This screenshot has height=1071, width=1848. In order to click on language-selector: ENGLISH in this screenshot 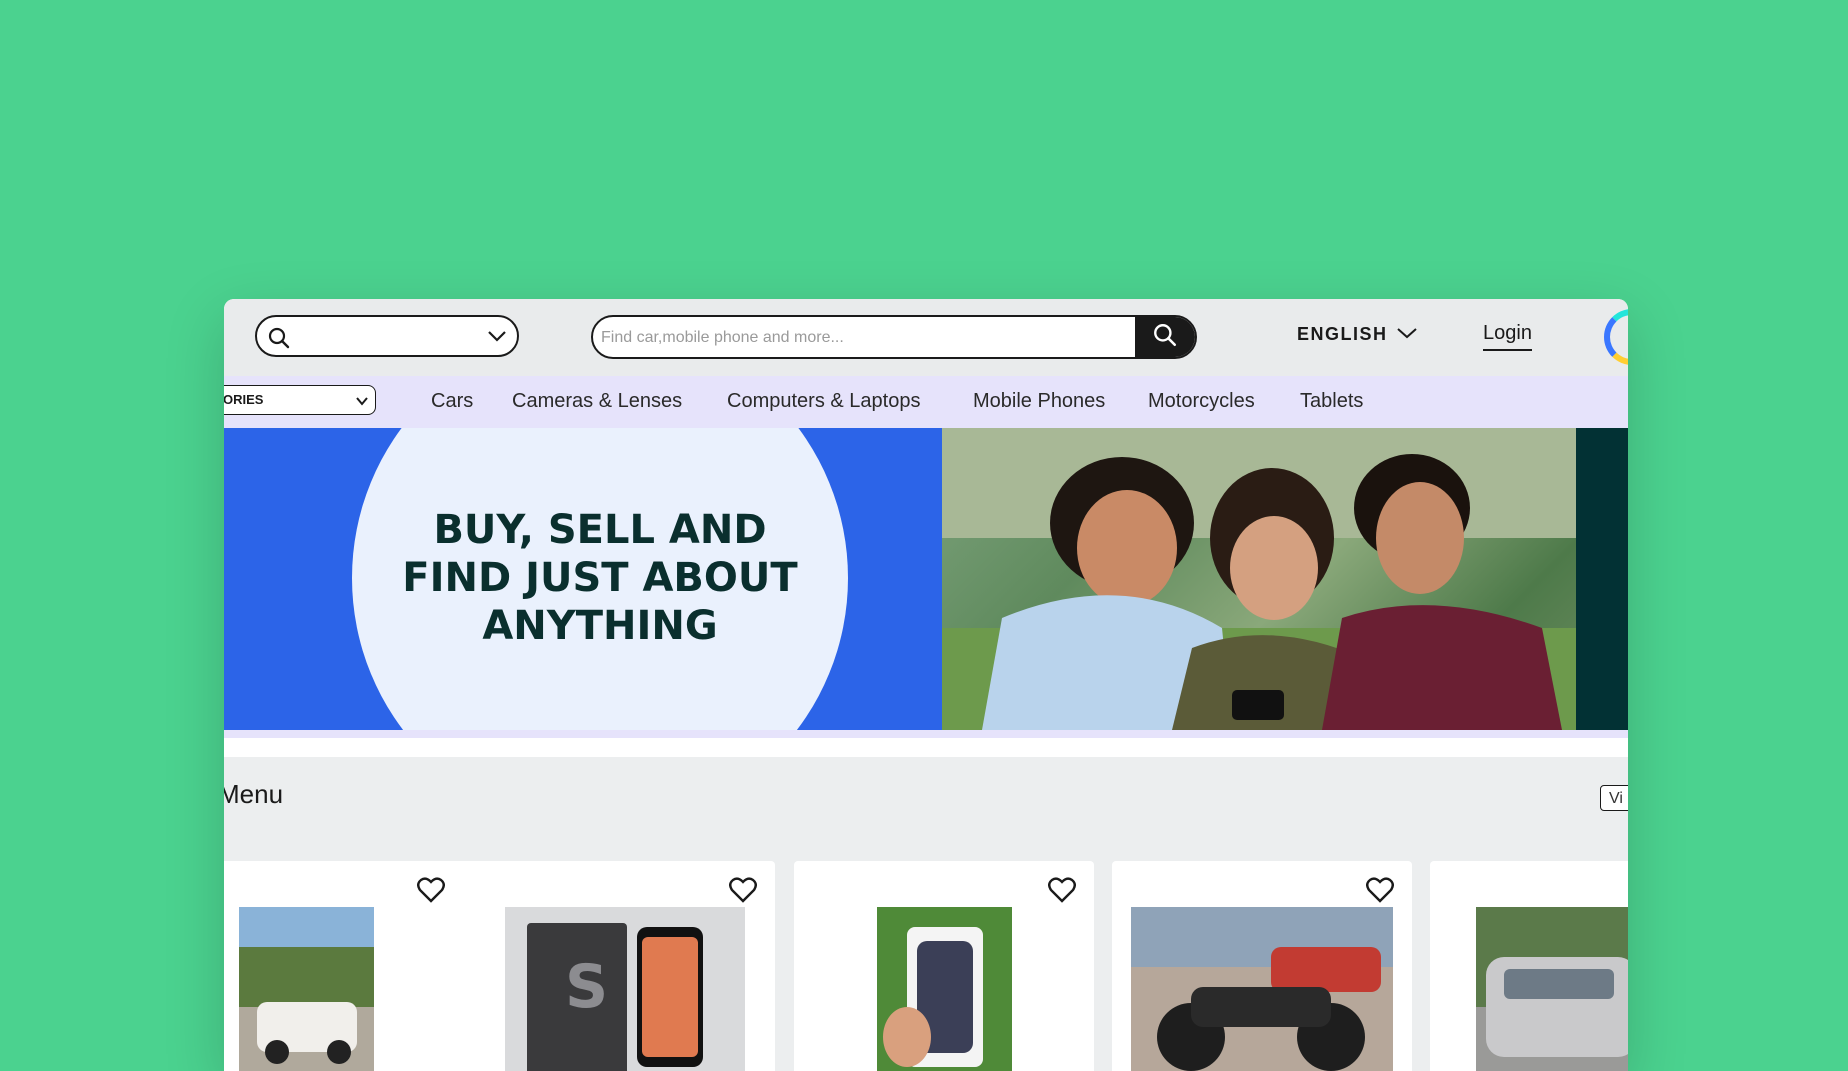, I will do `click(1357, 334)`.